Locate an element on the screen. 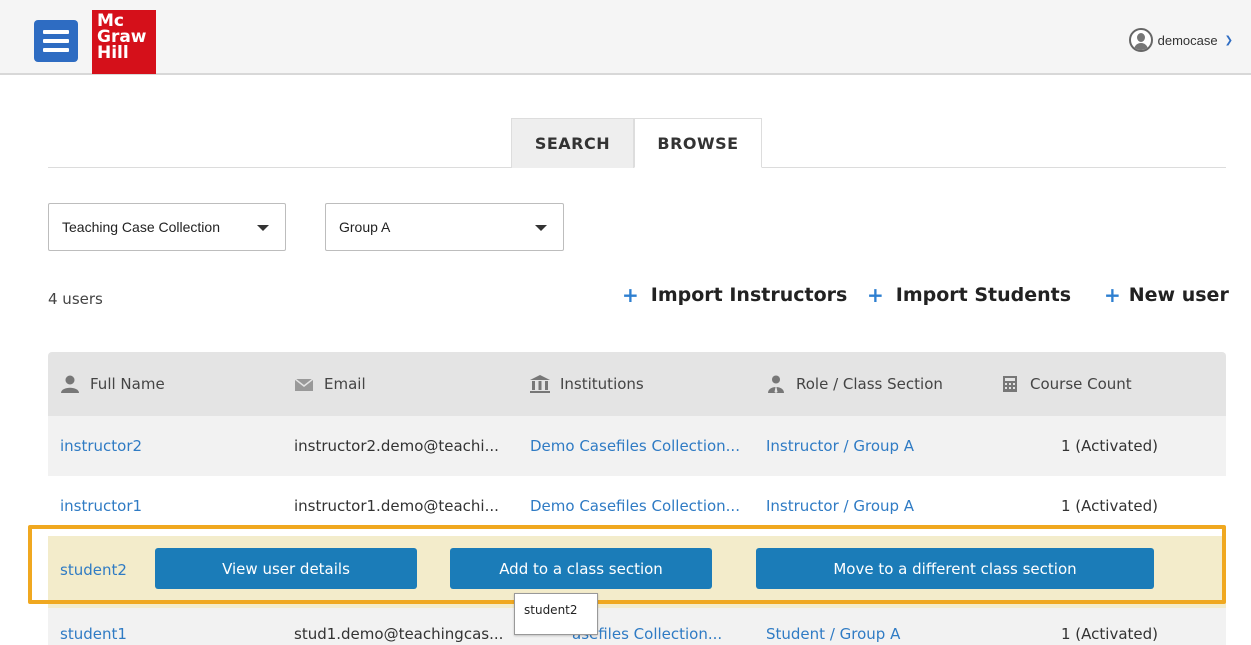 The height and width of the screenshot is (645, 1251). view-user-details-button: View user details is located at coordinates (286, 568).